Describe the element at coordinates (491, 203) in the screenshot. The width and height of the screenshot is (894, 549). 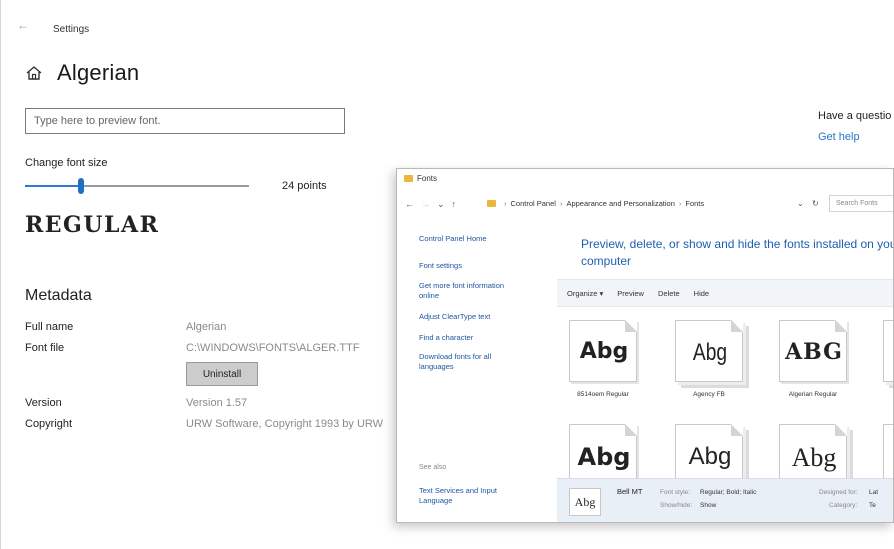
I see `address-folder-icon` at that location.